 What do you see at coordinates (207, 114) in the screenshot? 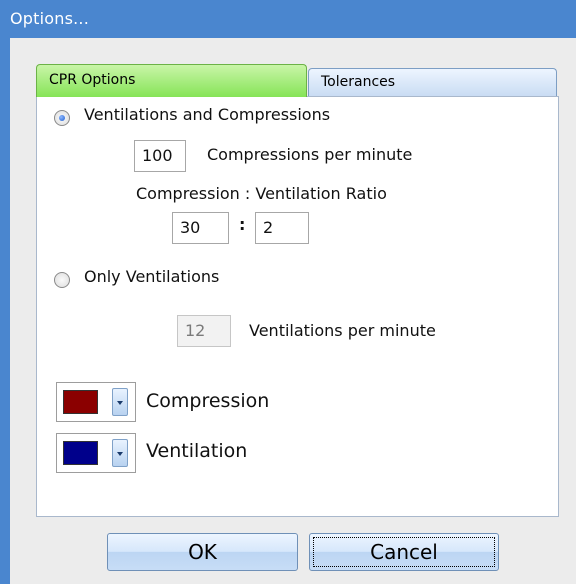
I see `ventilations-and-compressions-label: Ventilations and Compressions` at bounding box center [207, 114].